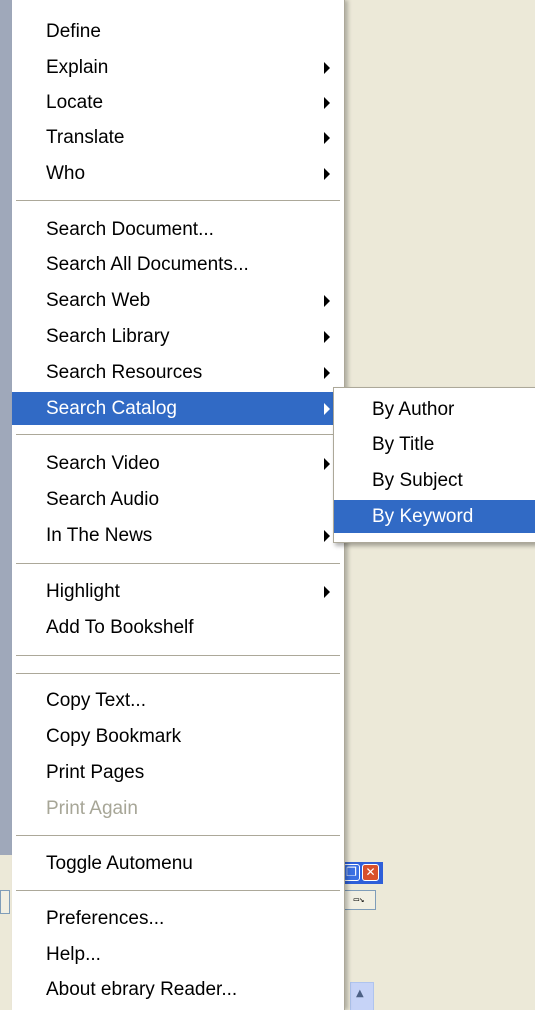  What do you see at coordinates (178, 300) in the screenshot?
I see `menu-item-search-web: Search Web` at bounding box center [178, 300].